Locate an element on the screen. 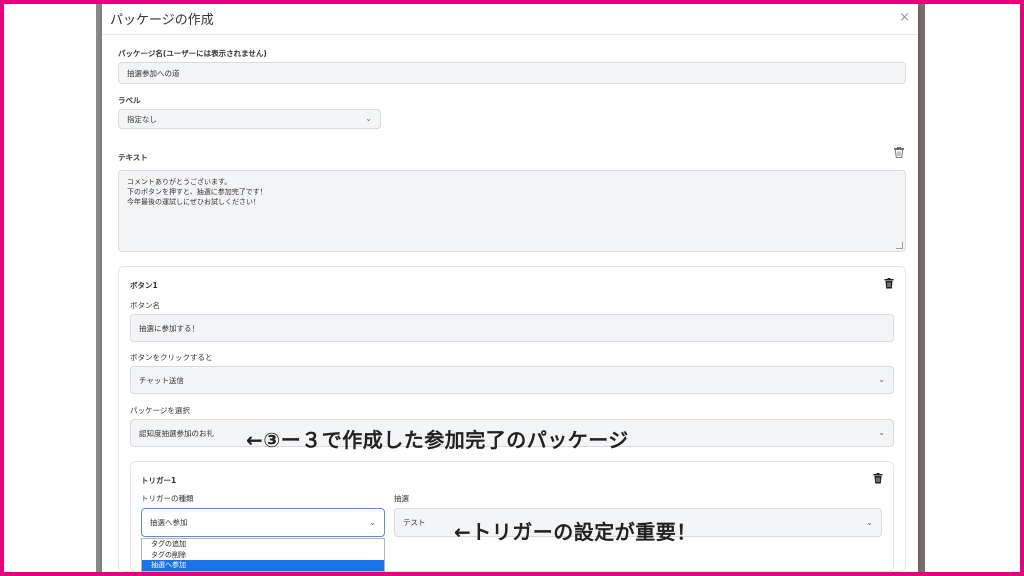  resize-handle is located at coordinates (899, 245).